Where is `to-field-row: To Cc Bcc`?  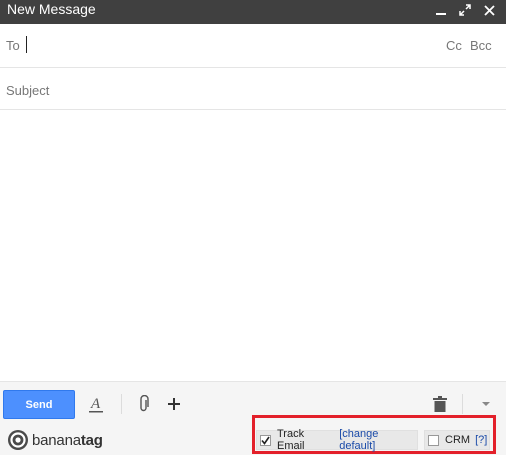
to-field-row: To Cc Bcc is located at coordinates (253, 46).